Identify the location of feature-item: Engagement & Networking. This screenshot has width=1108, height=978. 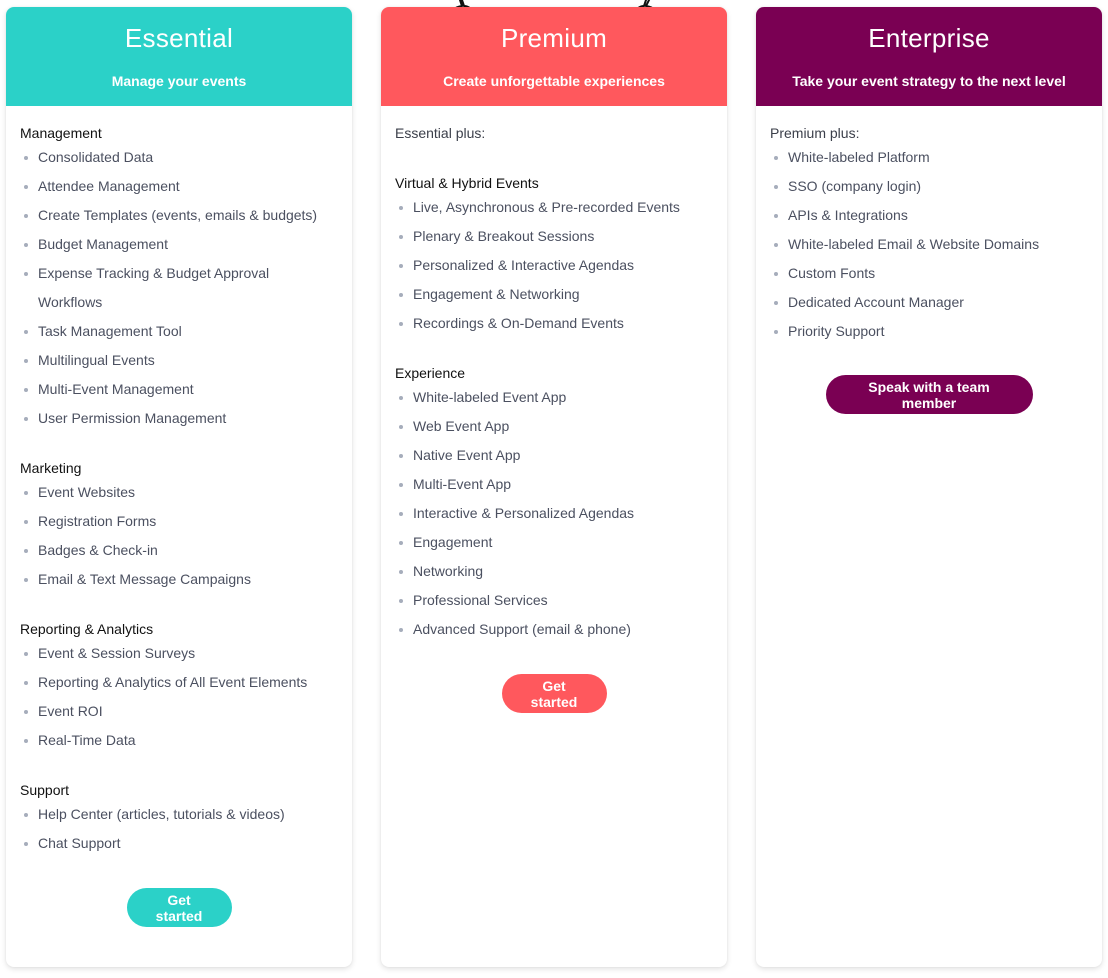
(554, 294).